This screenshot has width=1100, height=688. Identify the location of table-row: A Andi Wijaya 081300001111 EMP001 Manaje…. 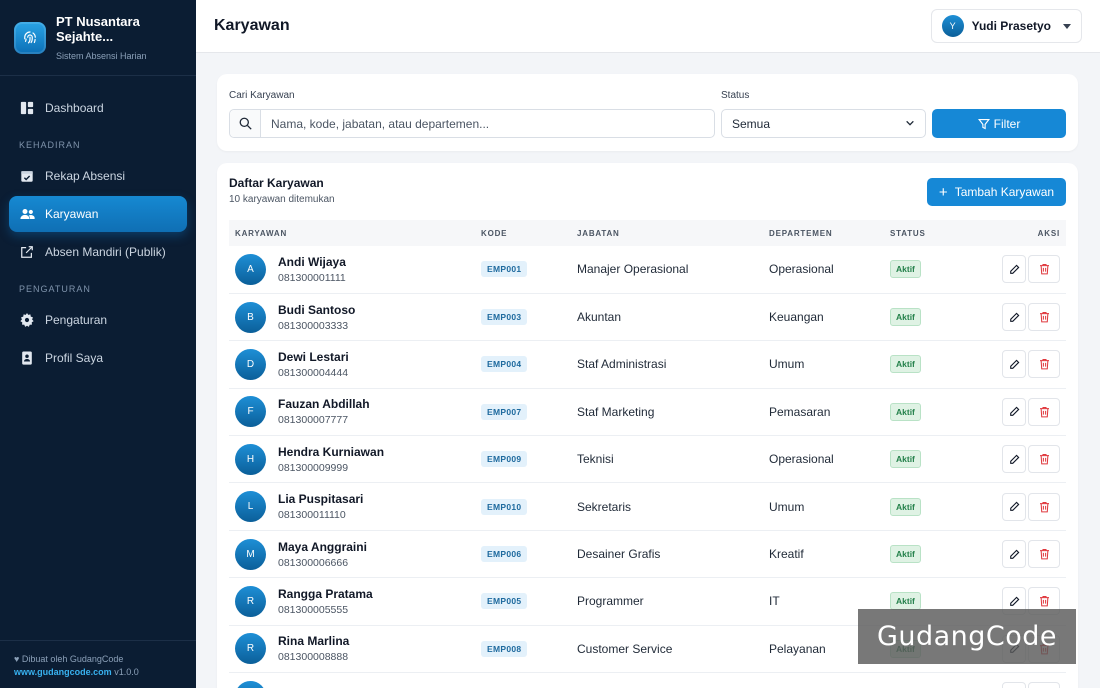
(647, 270).